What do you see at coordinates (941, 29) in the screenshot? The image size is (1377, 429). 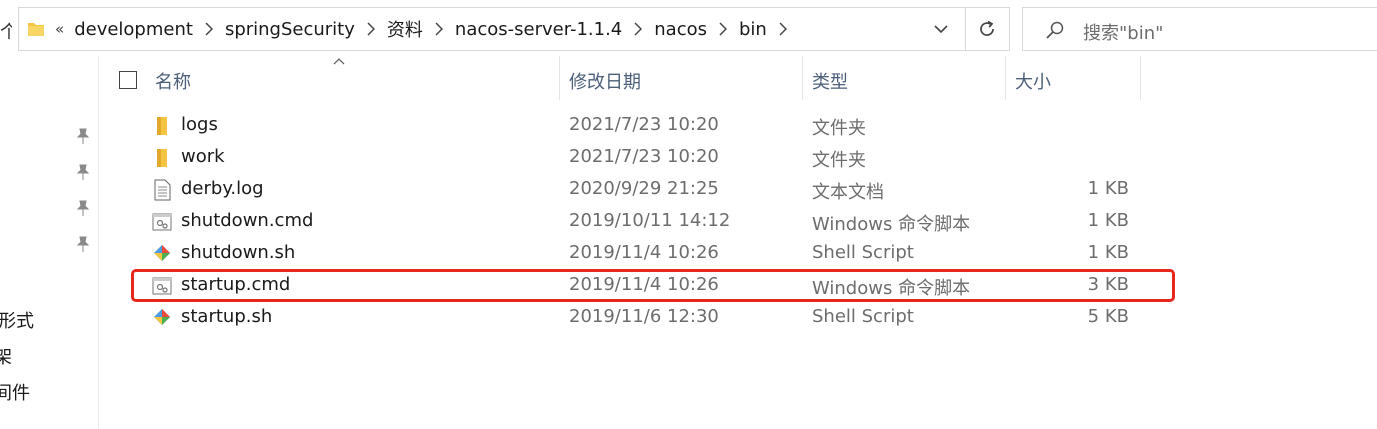 I see `chevron-down-icon` at bounding box center [941, 29].